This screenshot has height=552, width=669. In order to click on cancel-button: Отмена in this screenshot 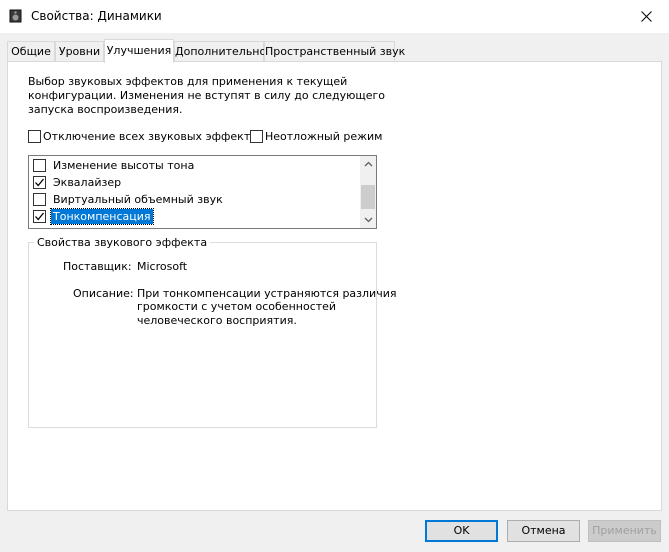, I will do `click(543, 531)`.